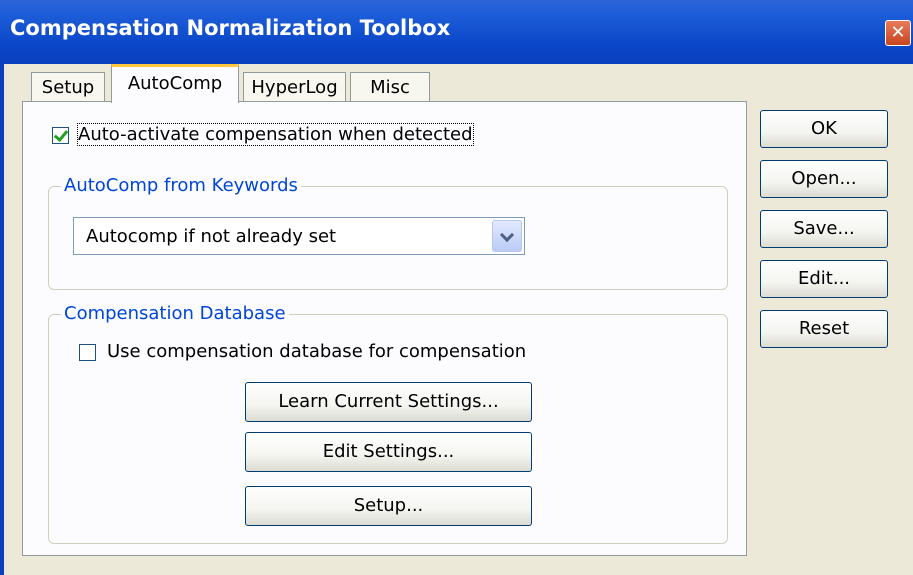  What do you see at coordinates (175, 313) in the screenshot?
I see `database-group-title: Compensation Database` at bounding box center [175, 313].